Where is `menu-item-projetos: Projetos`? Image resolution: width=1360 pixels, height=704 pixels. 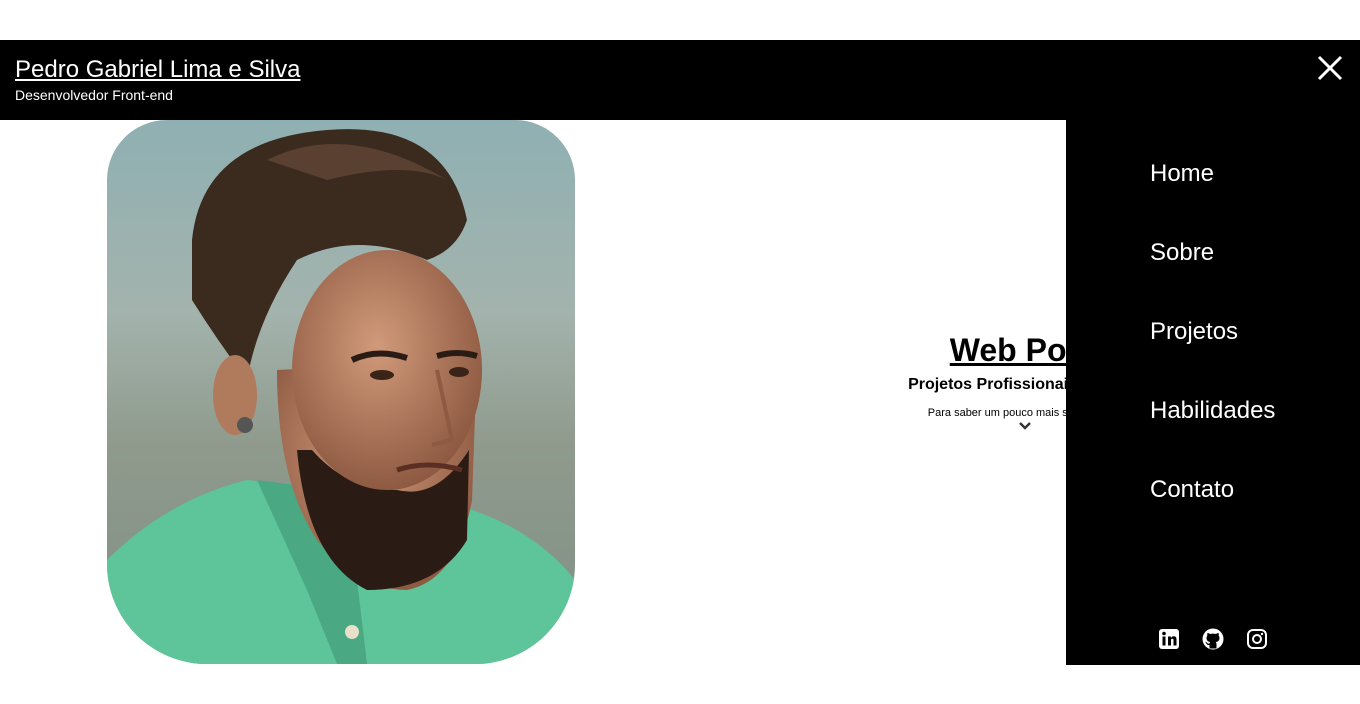 menu-item-projetos: Projetos is located at coordinates (1194, 332).